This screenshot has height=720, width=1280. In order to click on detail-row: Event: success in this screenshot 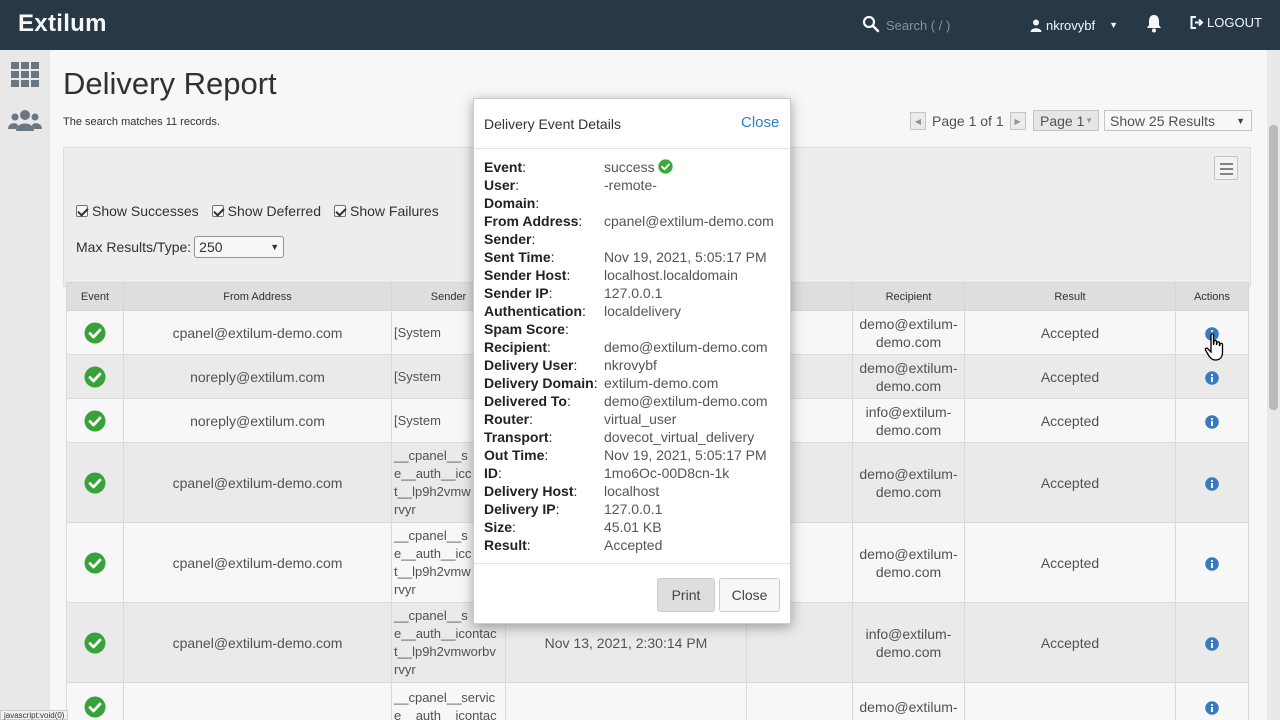, I will do `click(637, 167)`.